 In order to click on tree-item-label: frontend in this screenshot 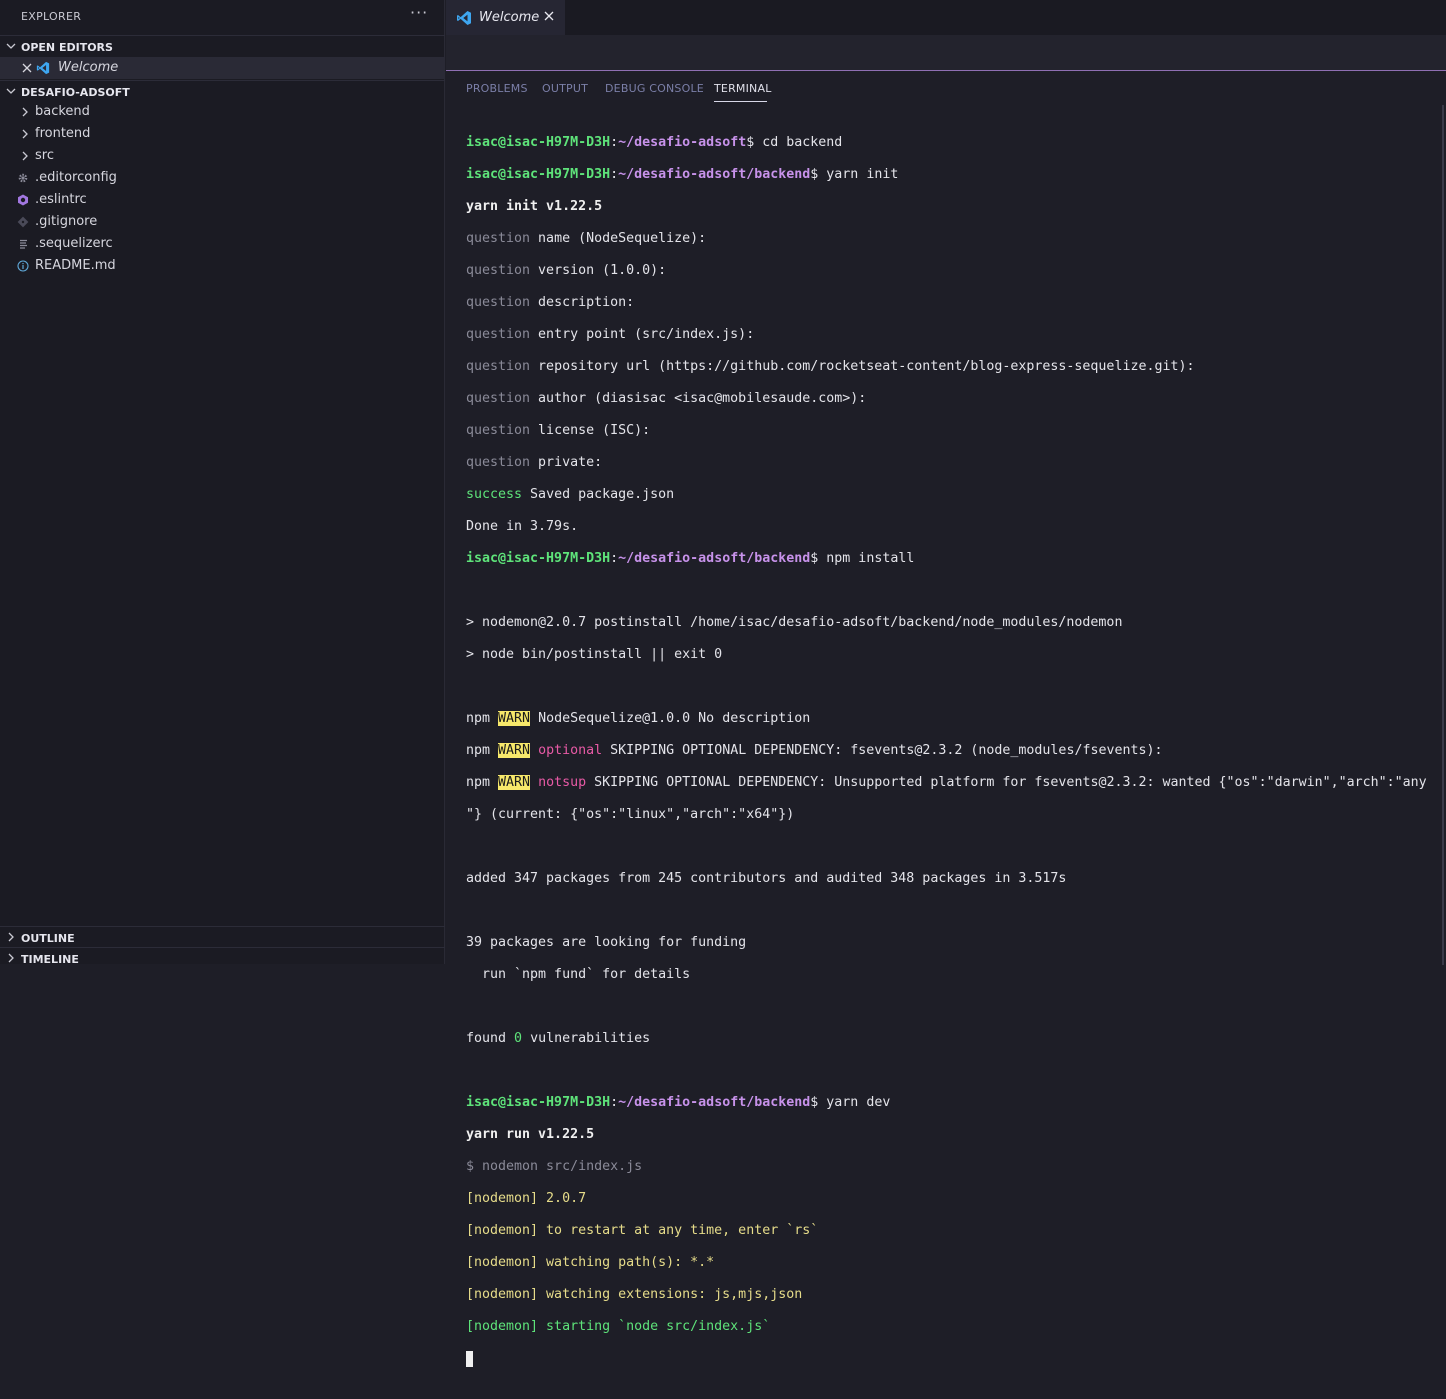, I will do `click(63, 133)`.